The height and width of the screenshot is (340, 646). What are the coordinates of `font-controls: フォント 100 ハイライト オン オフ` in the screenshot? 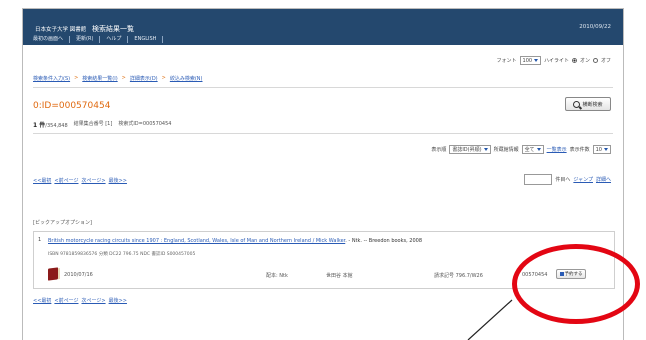 It's located at (553, 60).